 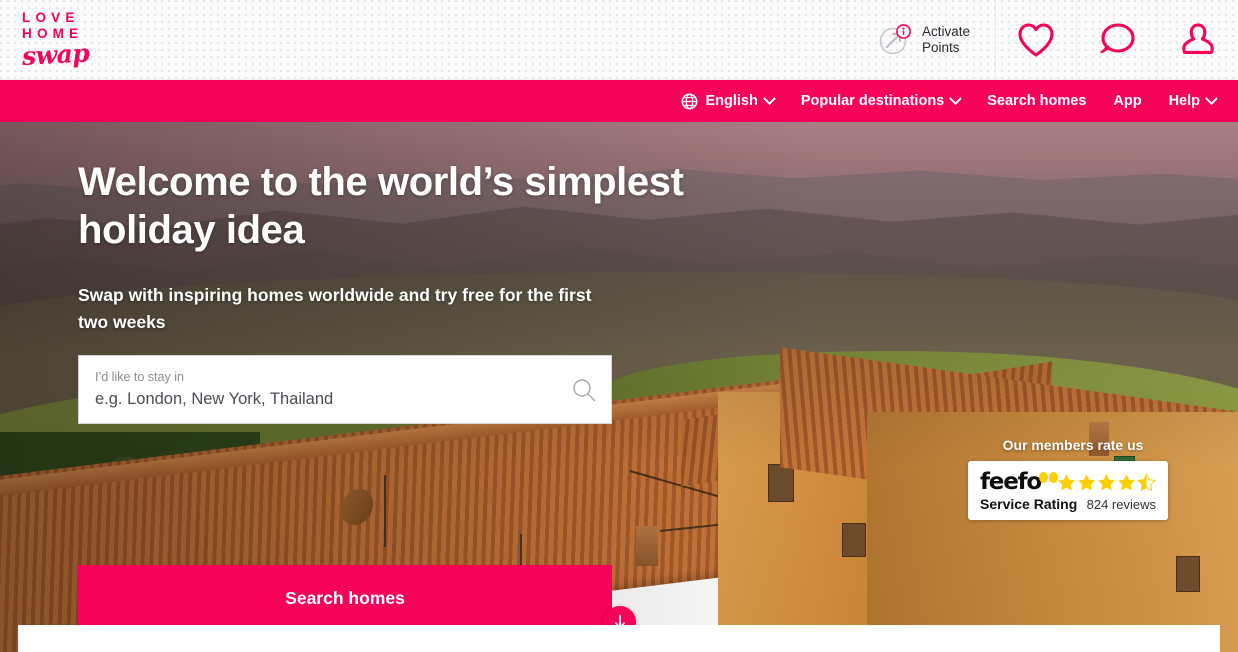 What do you see at coordinates (1121, 504) in the screenshot?
I see `review-count: 824 reviews` at bounding box center [1121, 504].